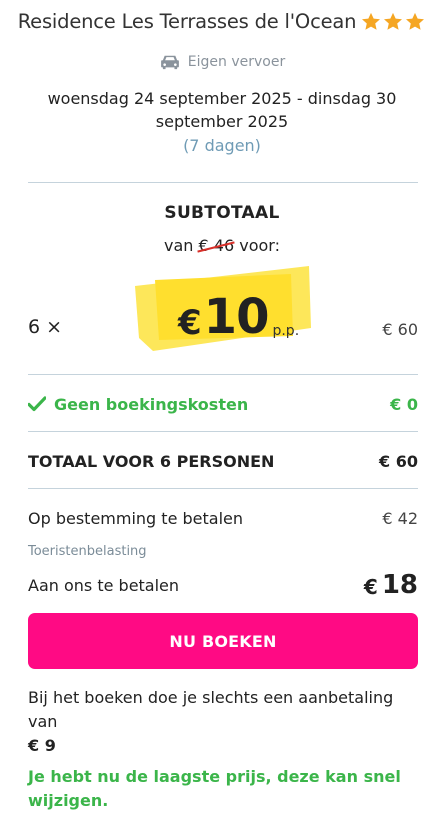 The image size is (444, 825). Describe the element at coordinates (370, 587) in the screenshot. I see `pay-us-currency: €` at that location.